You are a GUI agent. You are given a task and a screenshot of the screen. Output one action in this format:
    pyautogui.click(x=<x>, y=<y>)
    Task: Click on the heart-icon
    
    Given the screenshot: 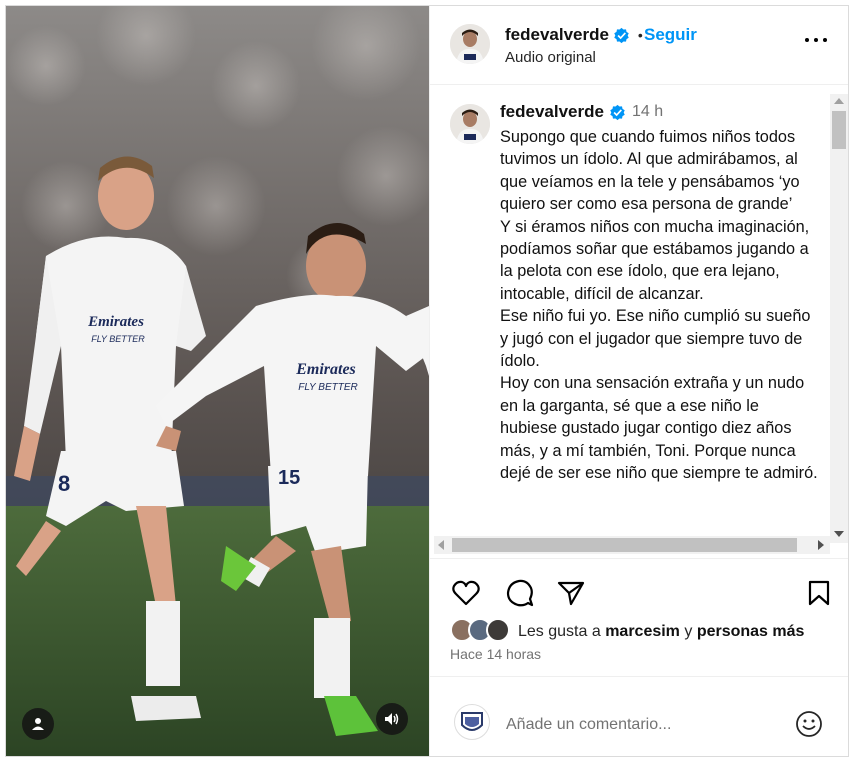 What is the action you would take?
    pyautogui.click(x=466, y=593)
    